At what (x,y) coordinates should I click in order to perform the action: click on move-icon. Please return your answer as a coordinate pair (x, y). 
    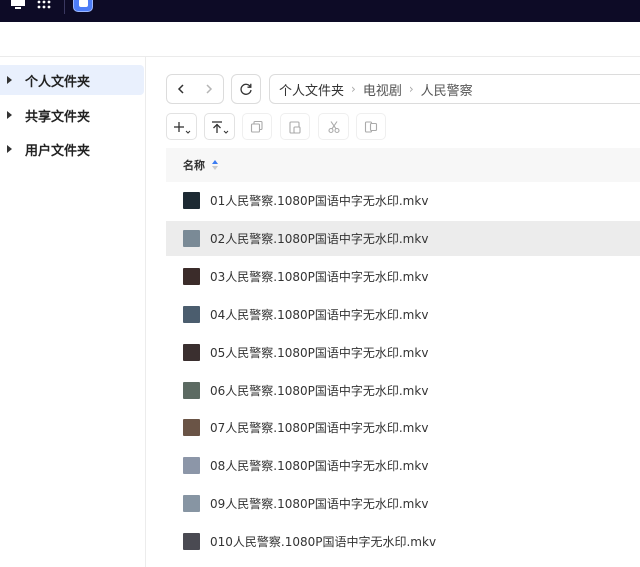
    Looking at the image, I should click on (371, 126).